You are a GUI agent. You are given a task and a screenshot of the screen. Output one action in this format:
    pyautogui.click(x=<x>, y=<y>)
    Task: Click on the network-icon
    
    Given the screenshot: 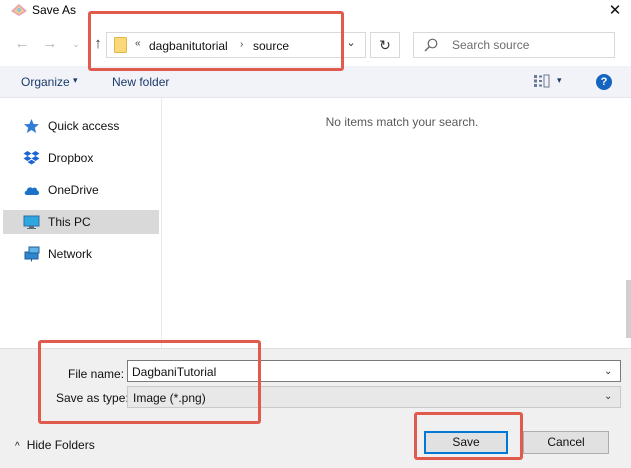 What is the action you would take?
    pyautogui.click(x=32, y=254)
    